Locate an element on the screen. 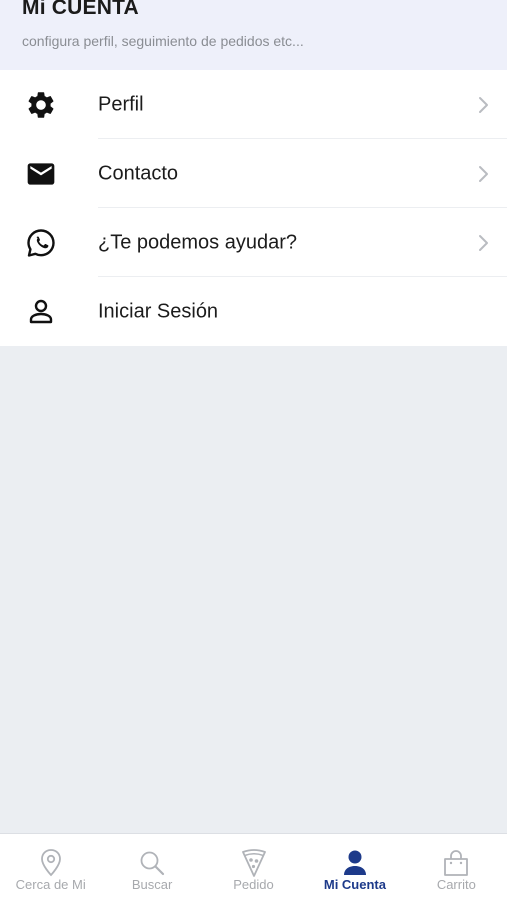 This screenshot has width=507, height=900. pizza-slice-icon is located at coordinates (254, 863).